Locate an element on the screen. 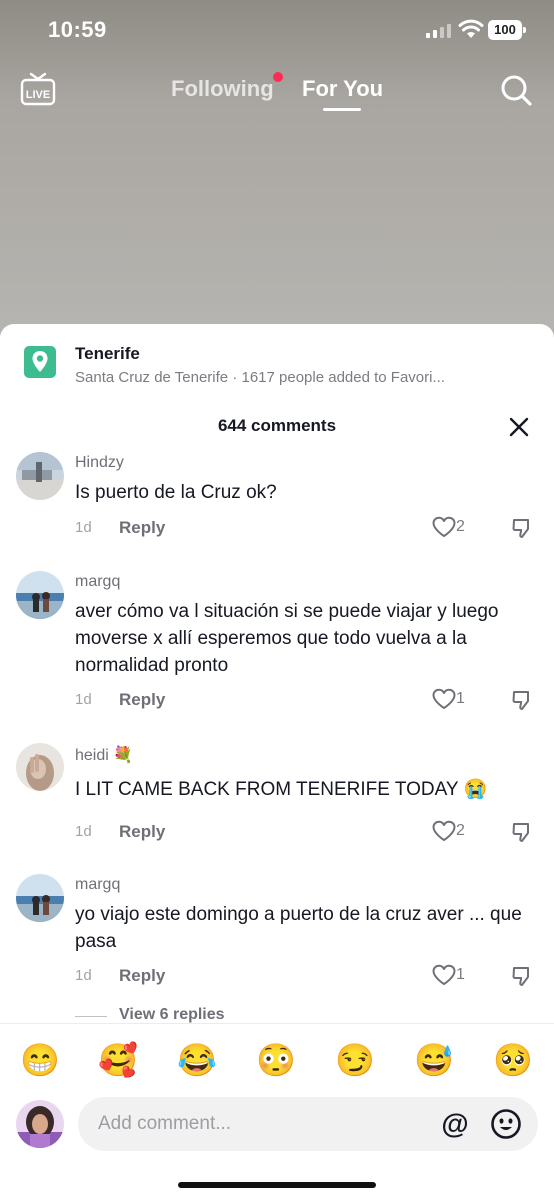 The image size is (554, 1200). home-indicator is located at coordinates (277, 1185).